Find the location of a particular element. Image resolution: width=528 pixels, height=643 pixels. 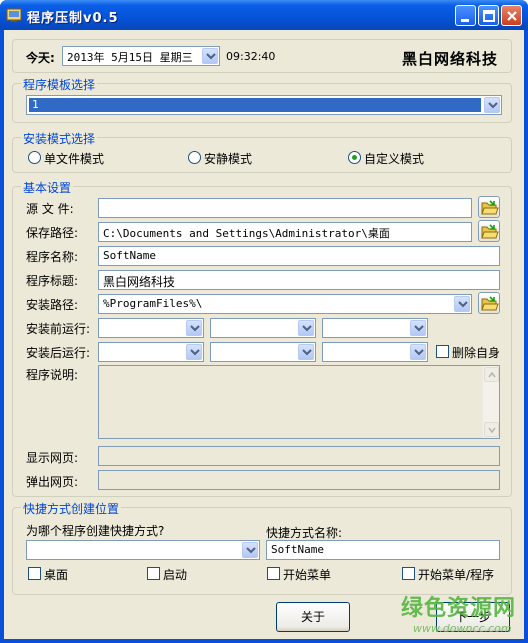

scroll-down-button is located at coordinates (491, 429).